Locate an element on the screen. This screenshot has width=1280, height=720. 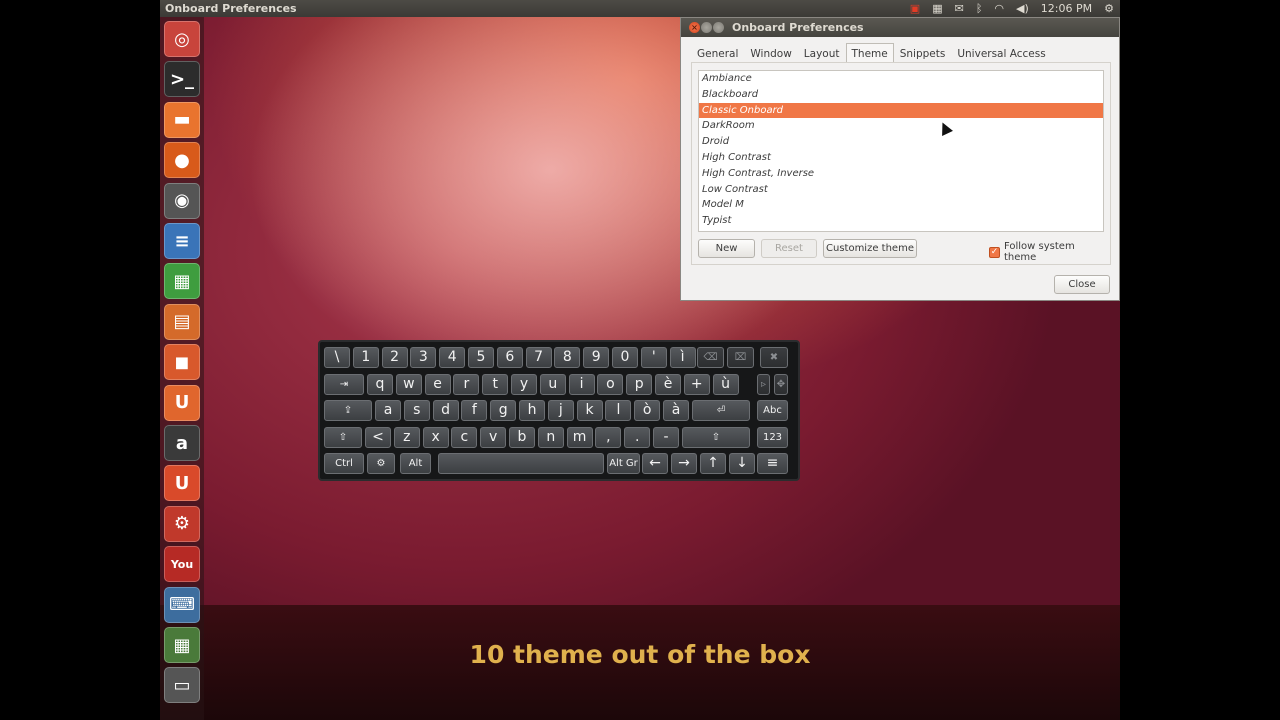
key-k5: 5 is located at coordinates (481, 357).